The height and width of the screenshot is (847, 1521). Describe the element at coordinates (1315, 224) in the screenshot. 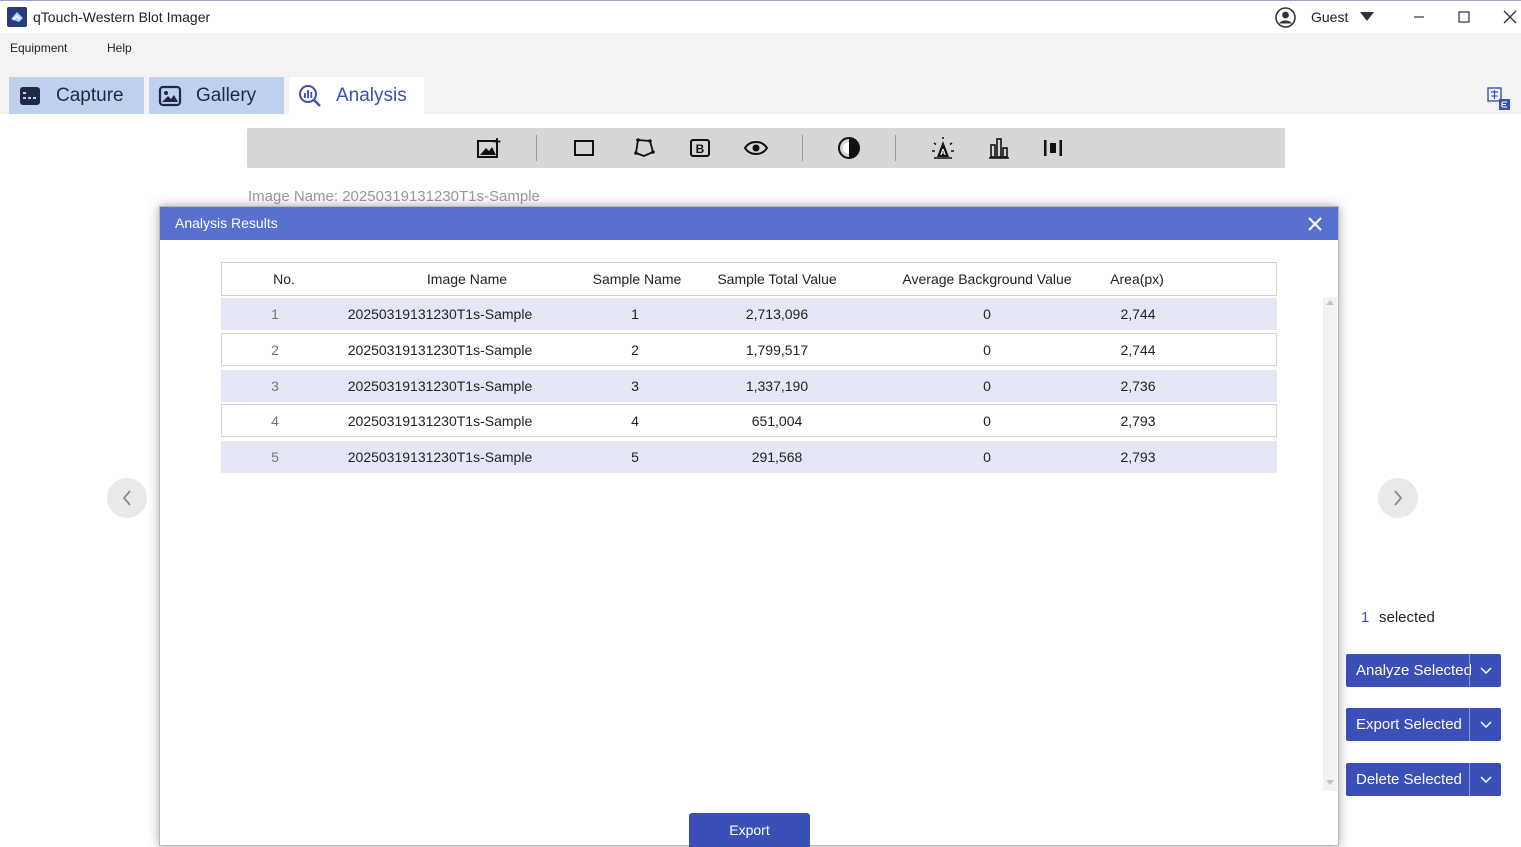

I see `close-icon` at that location.